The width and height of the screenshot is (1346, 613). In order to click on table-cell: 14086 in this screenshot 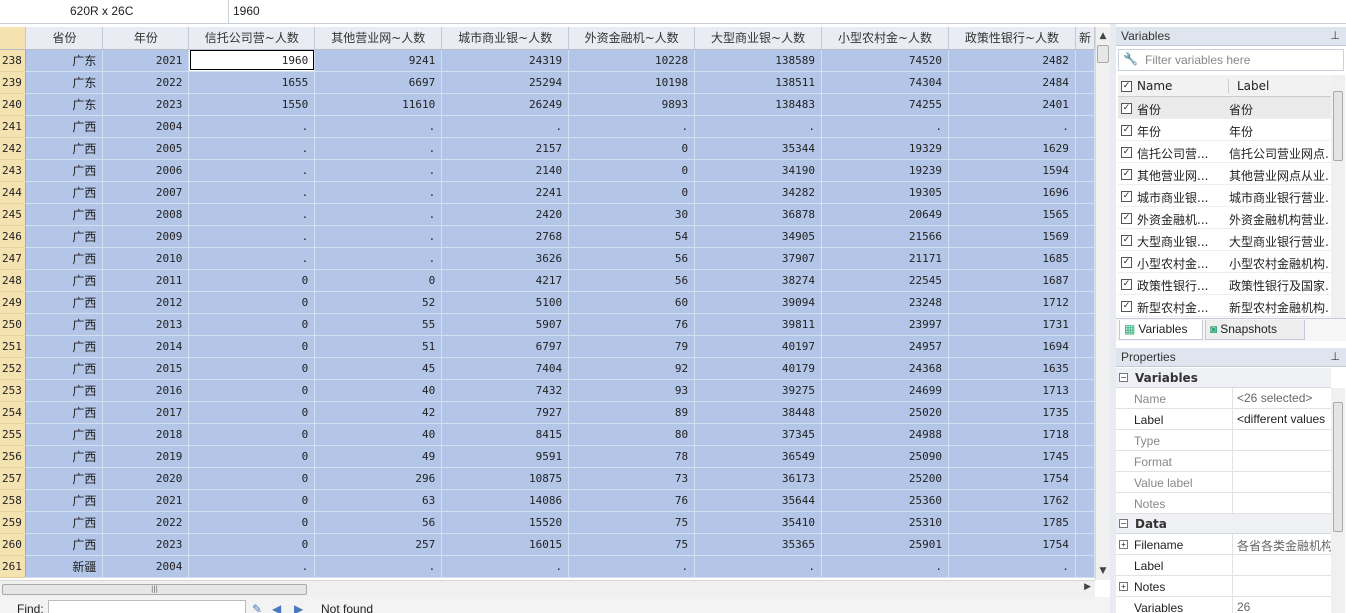, I will do `click(505, 500)`.